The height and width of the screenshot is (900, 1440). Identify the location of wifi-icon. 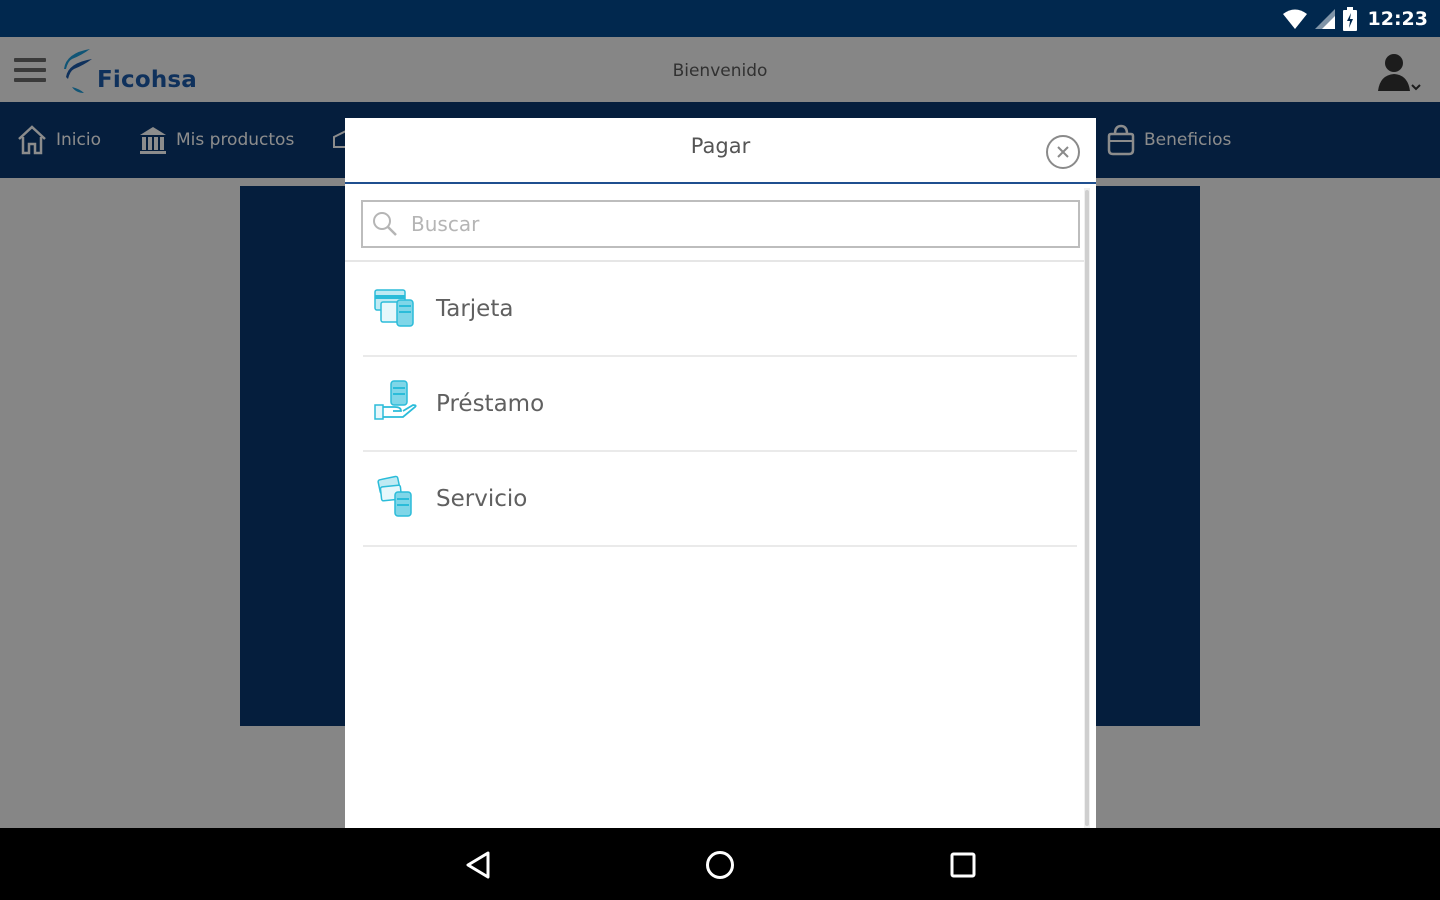
(1294, 19).